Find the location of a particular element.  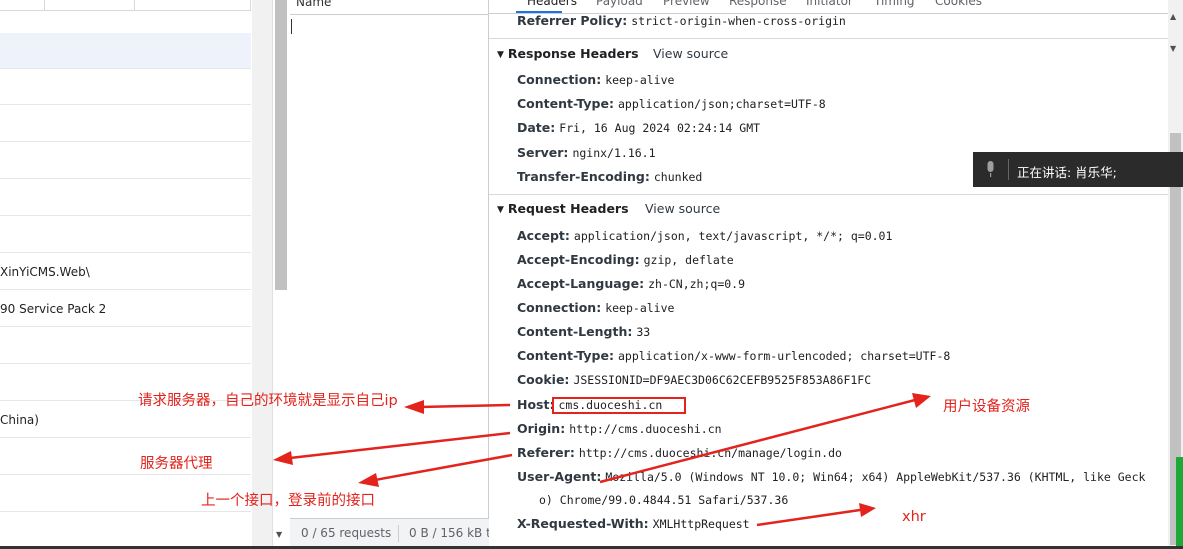

text-cursor is located at coordinates (291, 26).